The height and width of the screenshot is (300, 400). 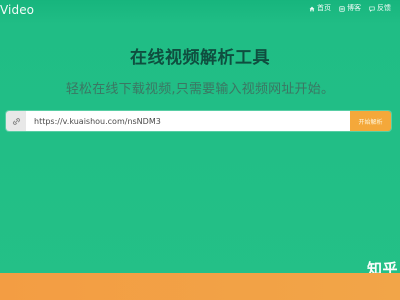 I want to click on page-subtitle: 轻松在线下载视频,只需要输入视频网址开始。, so click(x=200, y=89).